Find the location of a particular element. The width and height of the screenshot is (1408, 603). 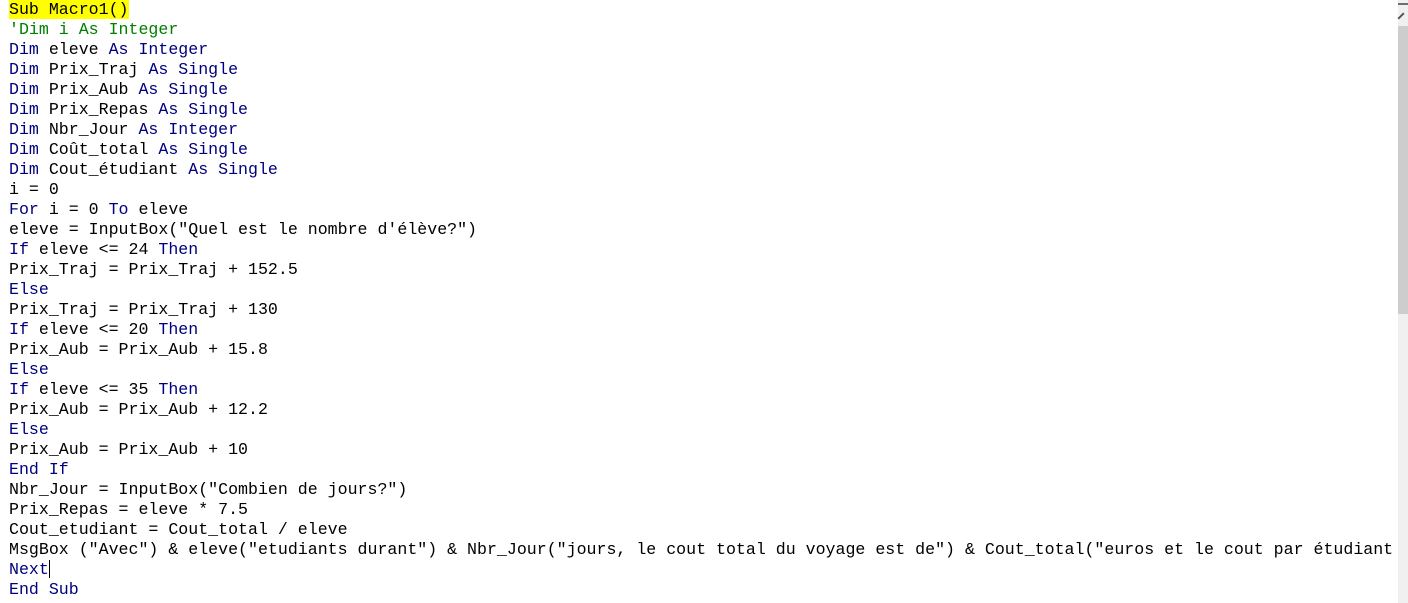

code-line: Dim Cout_étudiant As Single is located at coordinates (701, 170).